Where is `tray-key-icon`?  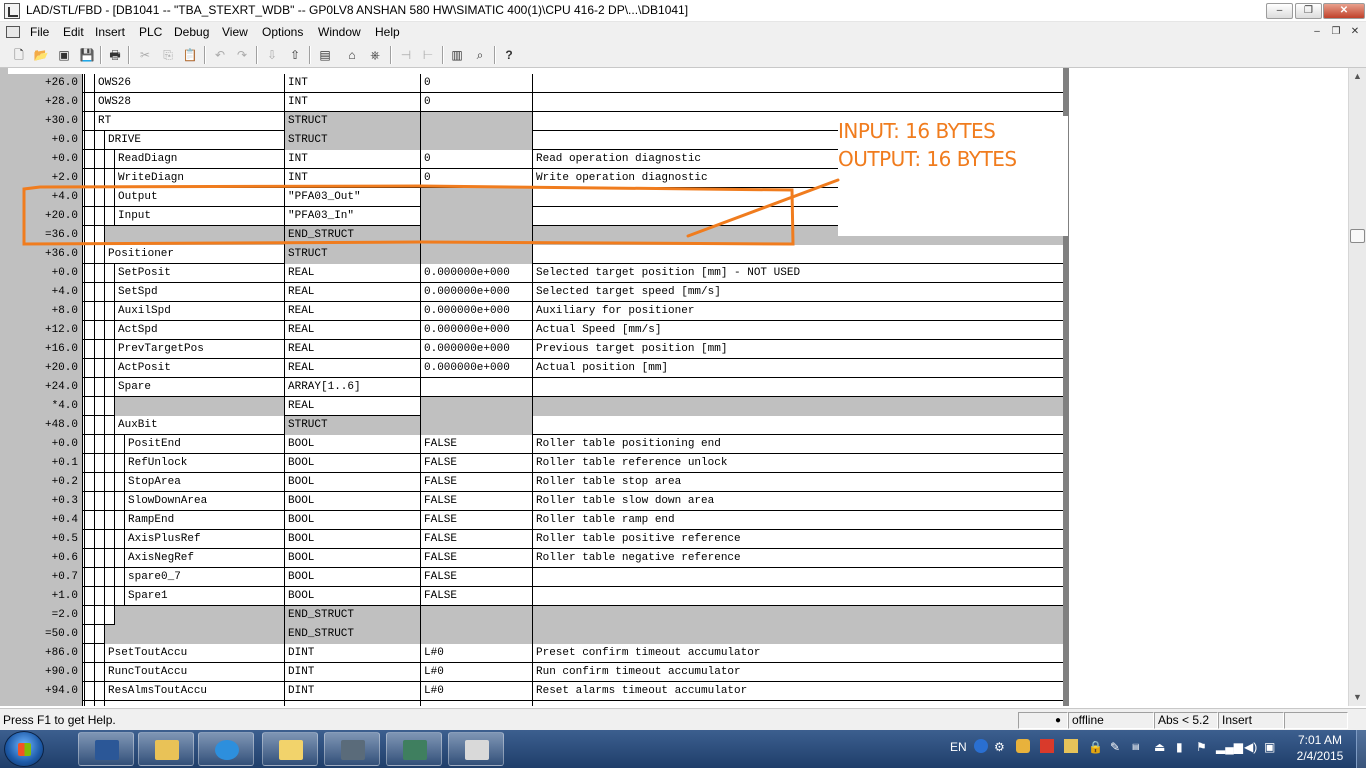 tray-key-icon is located at coordinates (1071, 746).